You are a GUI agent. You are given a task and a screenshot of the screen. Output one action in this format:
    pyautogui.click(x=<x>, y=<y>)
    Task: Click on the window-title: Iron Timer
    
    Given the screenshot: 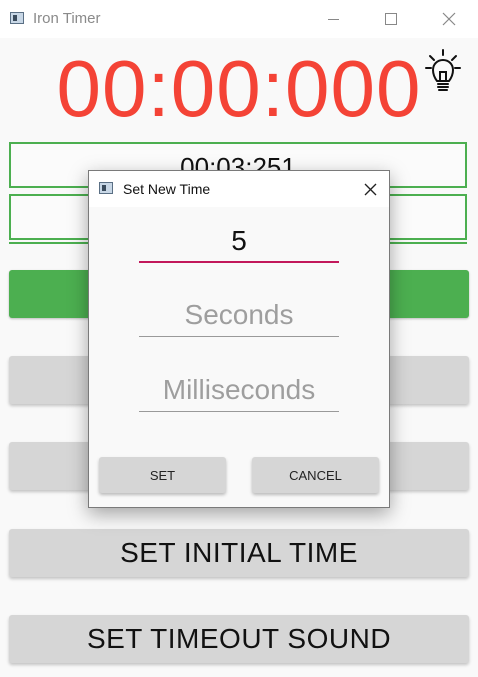 What is the action you would take?
    pyautogui.click(x=67, y=18)
    